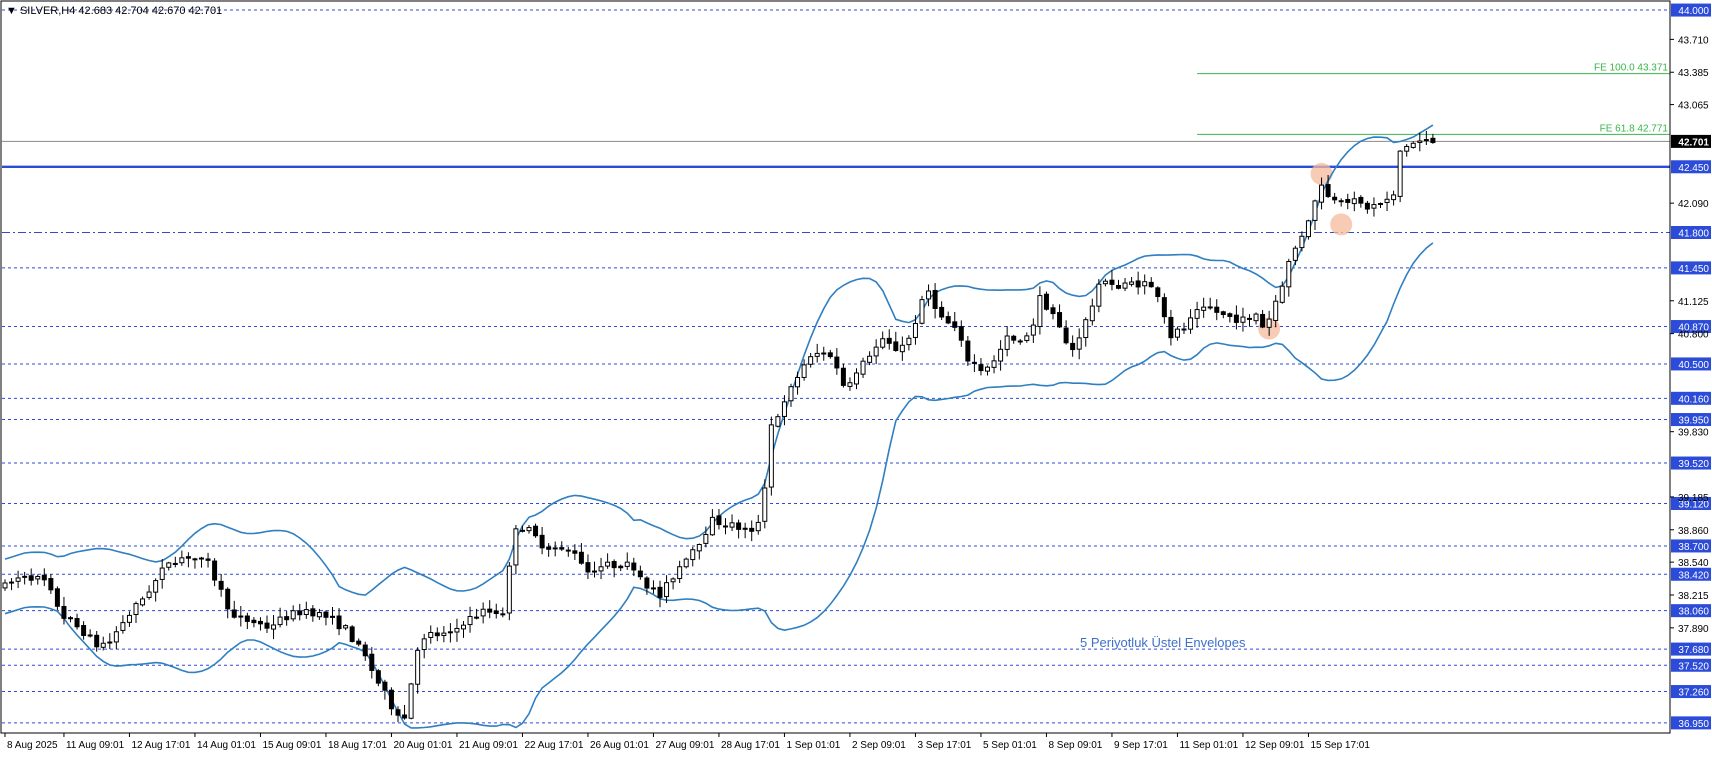 The width and height of the screenshot is (1712, 765). Describe the element at coordinates (1693, 612) in the screenshot. I see `level-tag-text-12: 38.060` at that location.